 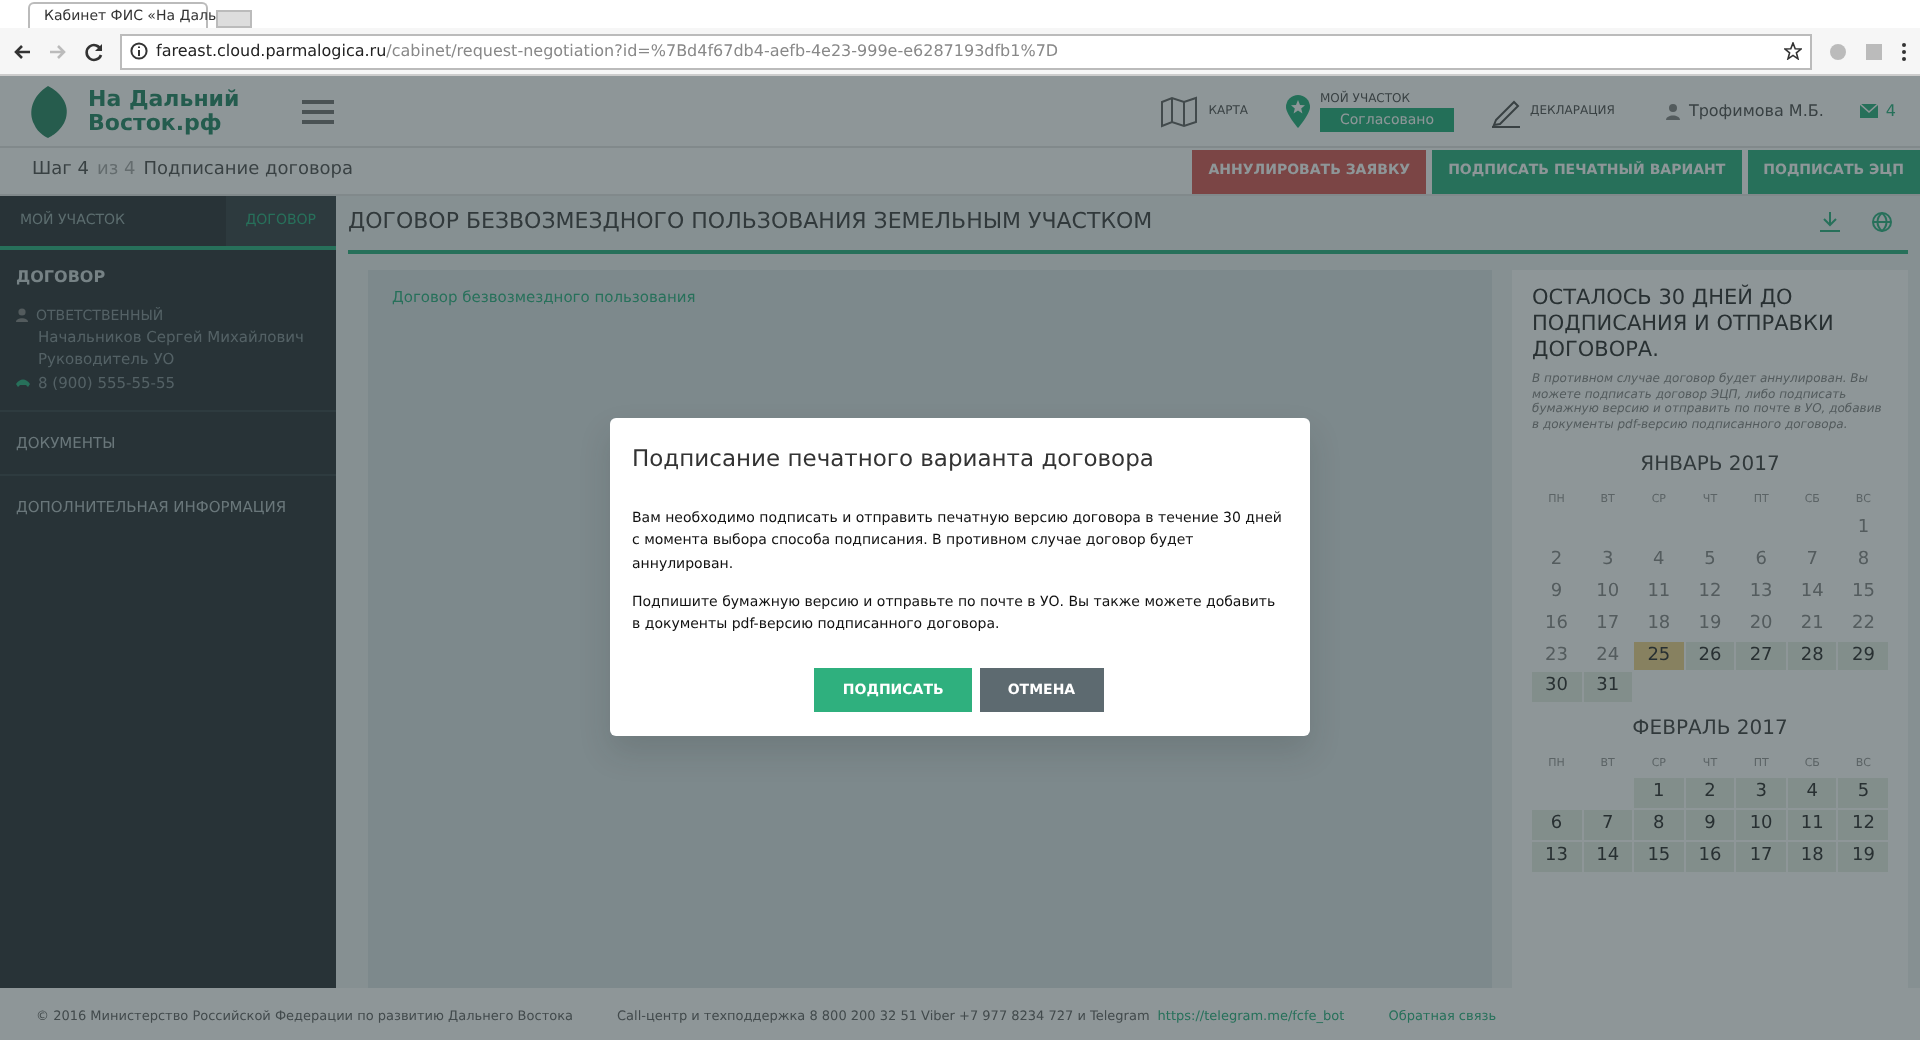 I want to click on location-pin-icon, so click(x=1298, y=111).